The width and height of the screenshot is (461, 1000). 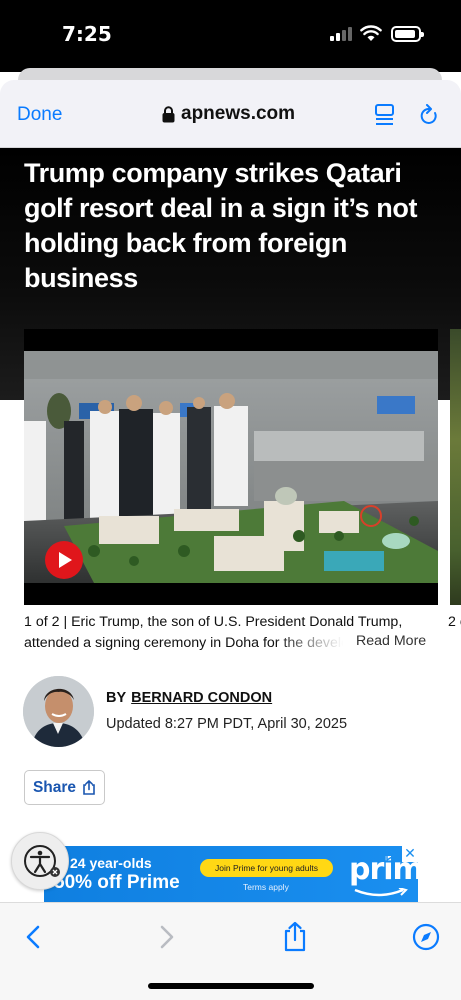 What do you see at coordinates (429, 115) in the screenshot?
I see `reload-icon` at bounding box center [429, 115].